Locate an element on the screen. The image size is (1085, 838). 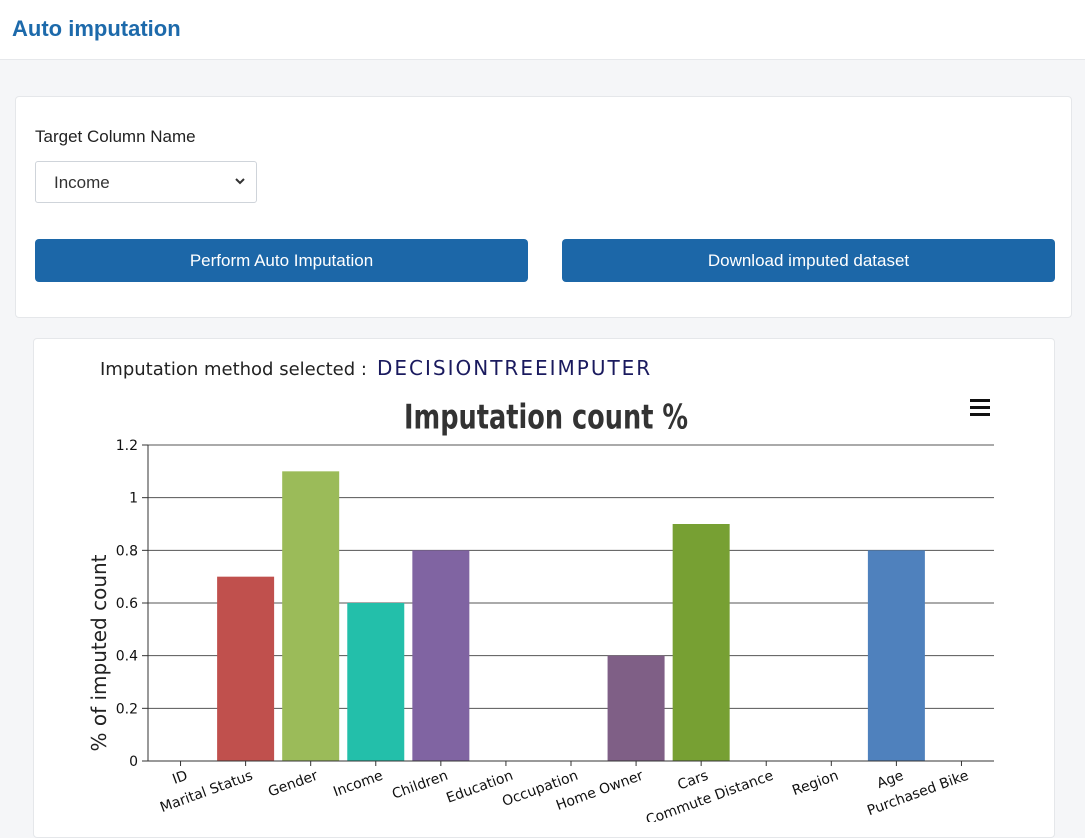
bar-gender is located at coordinates (311, 616).